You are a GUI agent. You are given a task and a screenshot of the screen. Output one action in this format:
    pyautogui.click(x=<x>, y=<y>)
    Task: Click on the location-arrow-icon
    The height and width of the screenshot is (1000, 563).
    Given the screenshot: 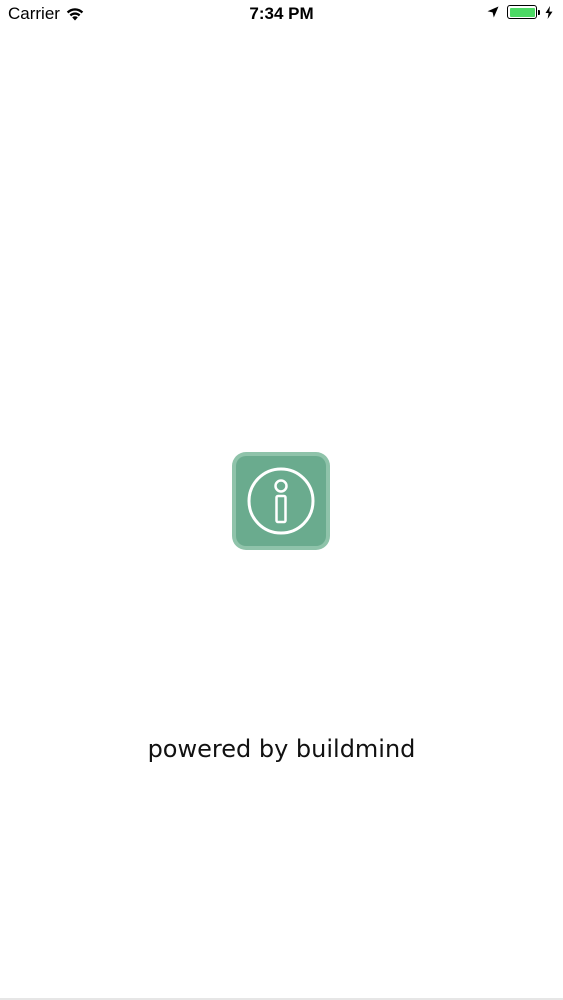 What is the action you would take?
    pyautogui.click(x=493, y=12)
    